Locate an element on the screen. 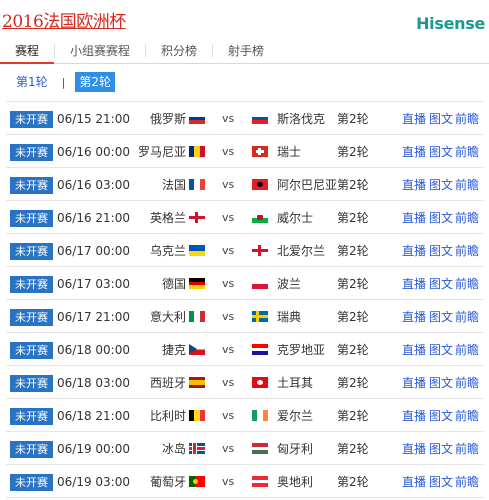 This screenshot has width=489, height=500. match-time: 06/16 03:00 is located at coordinates (93, 185).